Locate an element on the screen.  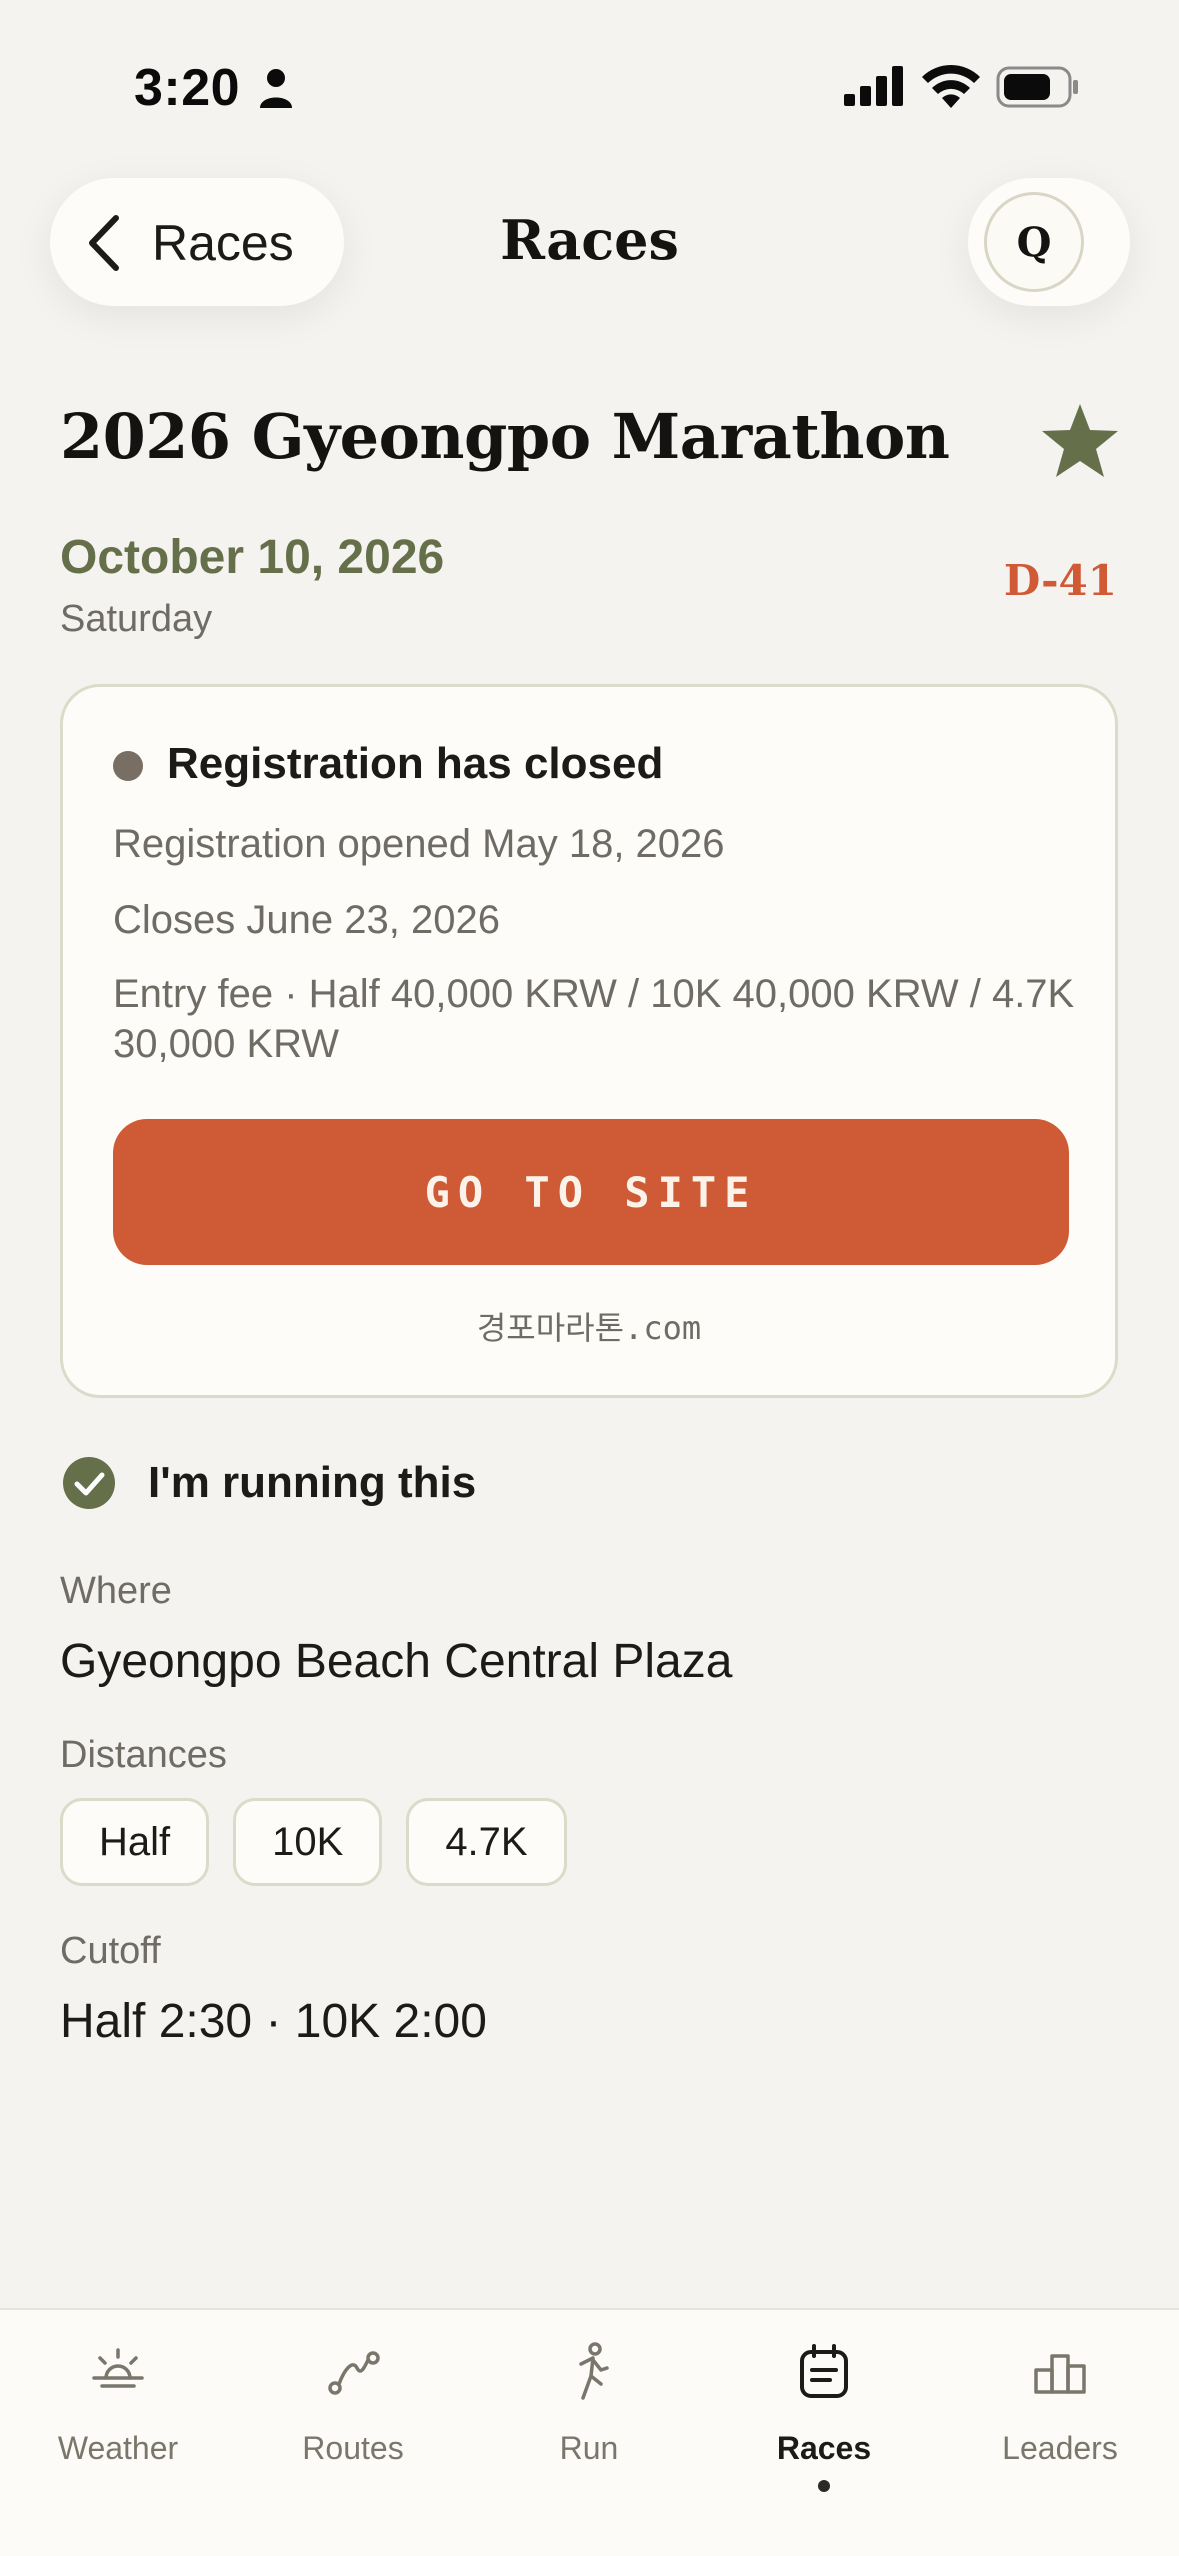
where-value: Gyeongpo Beach Central Plaza is located at coordinates (396, 1661).